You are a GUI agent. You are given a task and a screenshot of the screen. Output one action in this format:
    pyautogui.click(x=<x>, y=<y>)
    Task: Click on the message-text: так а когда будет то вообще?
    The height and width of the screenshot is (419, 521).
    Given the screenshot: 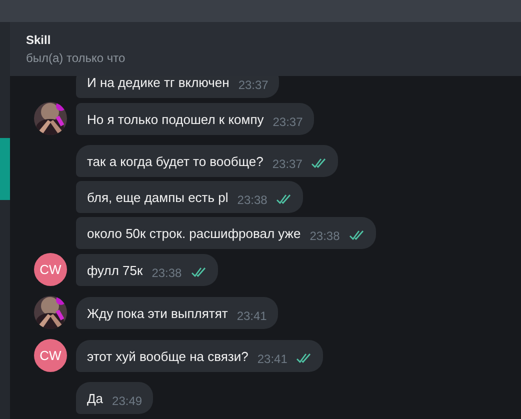 What is the action you would take?
    pyautogui.click(x=175, y=161)
    